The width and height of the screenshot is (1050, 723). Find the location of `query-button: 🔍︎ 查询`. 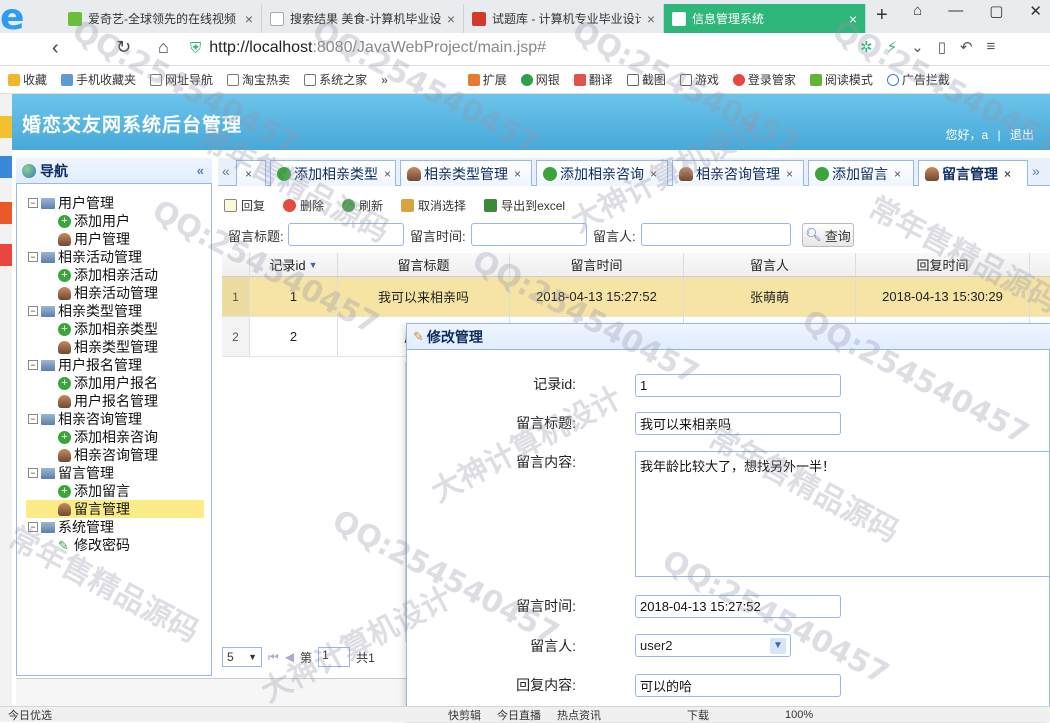

query-button: 🔍︎ 查询 is located at coordinates (828, 235).